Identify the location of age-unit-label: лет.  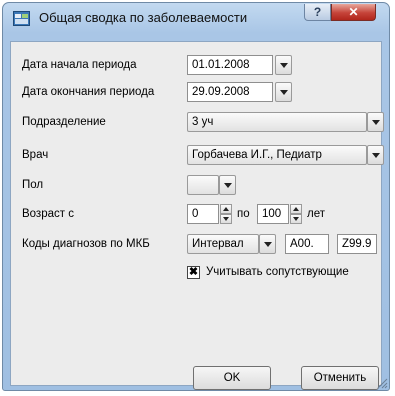
(316, 214).